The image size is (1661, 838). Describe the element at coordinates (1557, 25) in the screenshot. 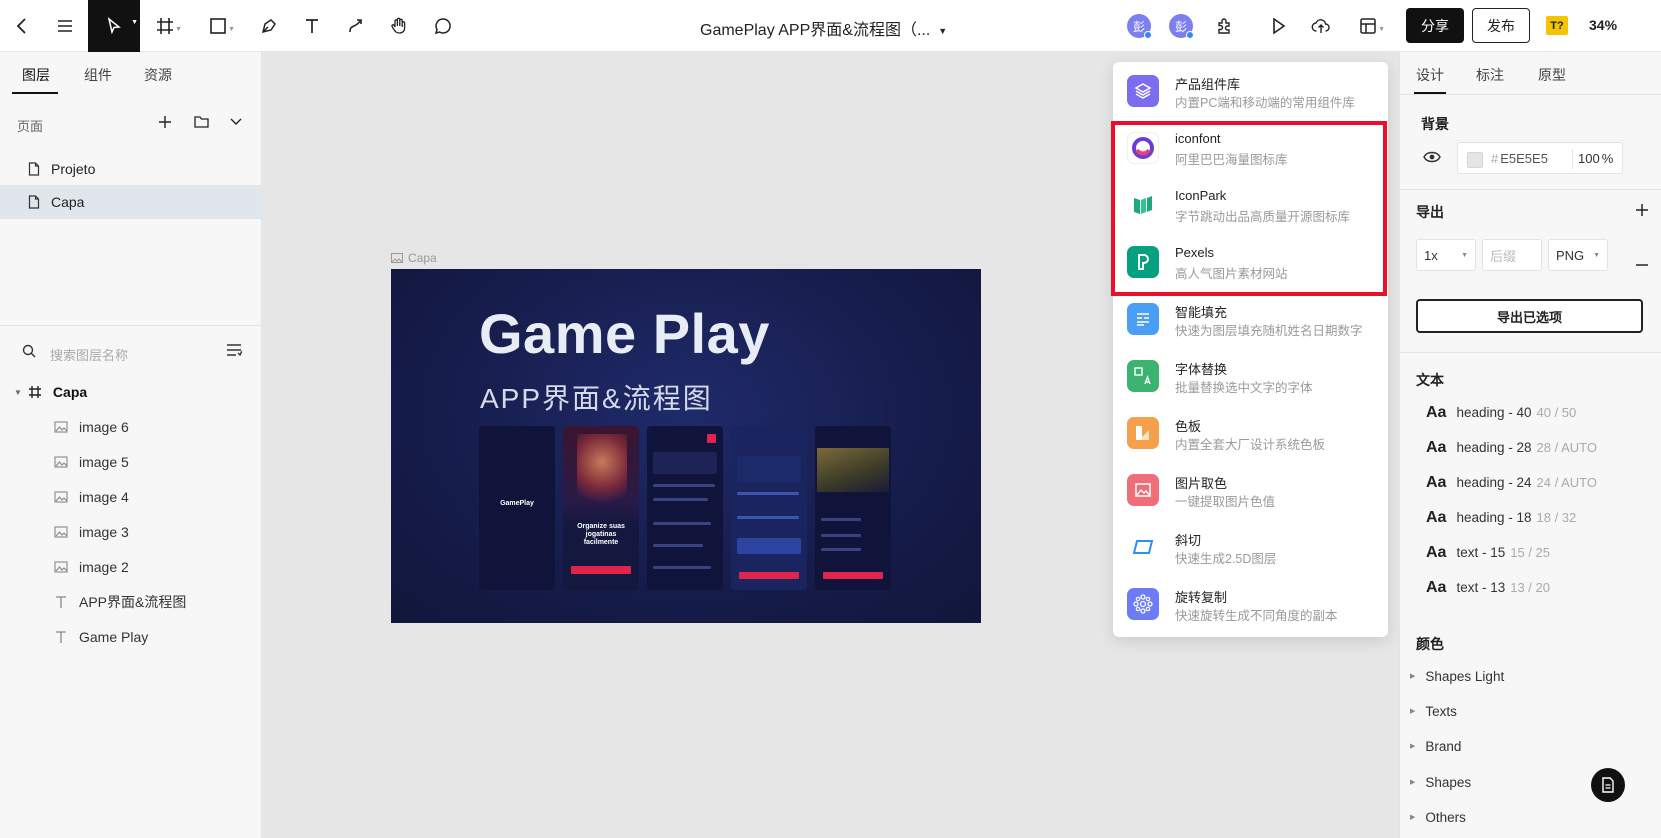

I see `tq-badge: T?` at that location.